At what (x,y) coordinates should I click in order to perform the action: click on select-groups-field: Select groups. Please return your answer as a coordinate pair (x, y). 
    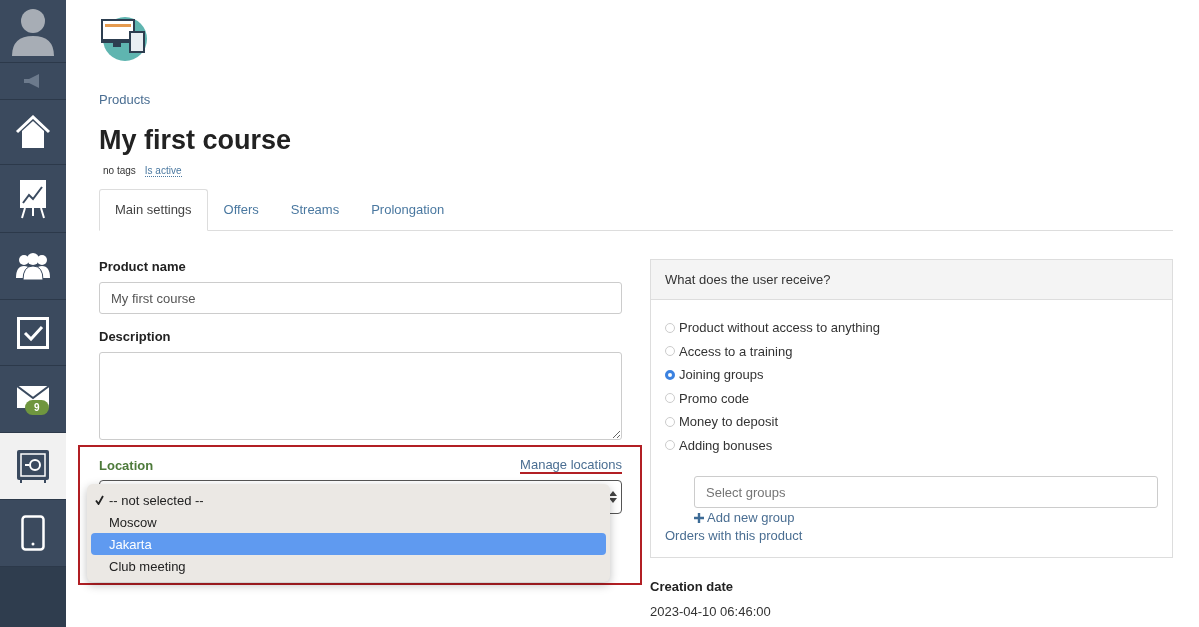
    Looking at the image, I should click on (926, 492).